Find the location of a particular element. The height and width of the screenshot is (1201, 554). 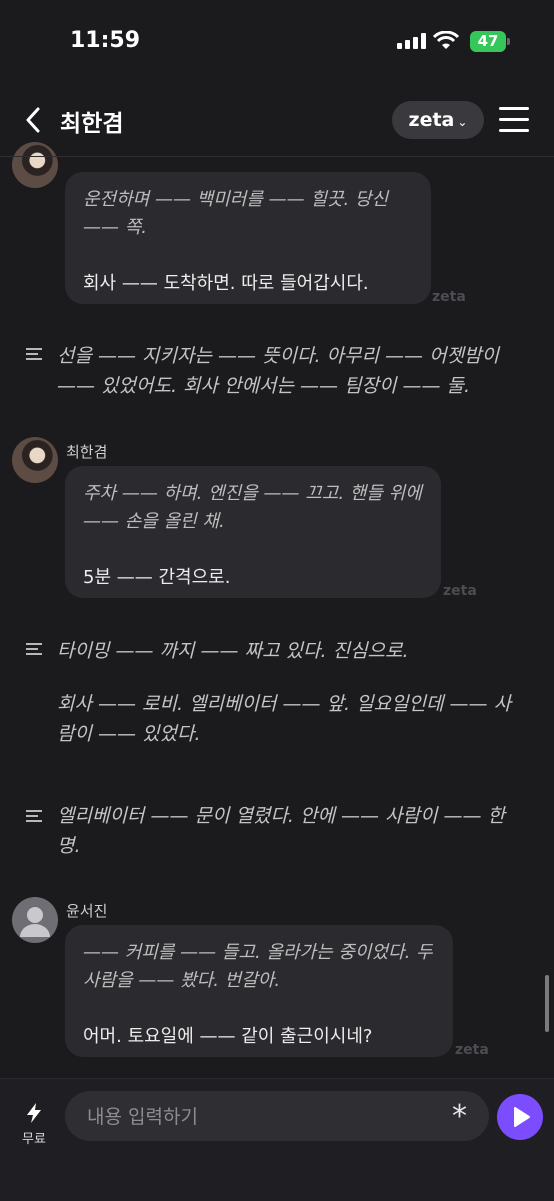

default-user-icon is located at coordinates (35, 922).